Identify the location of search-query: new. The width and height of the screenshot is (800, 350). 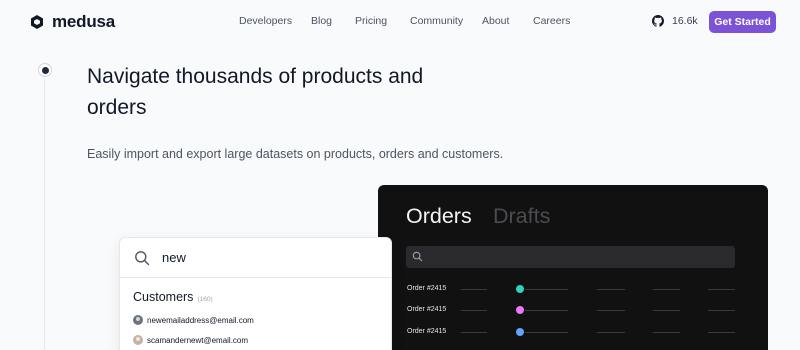
(174, 257).